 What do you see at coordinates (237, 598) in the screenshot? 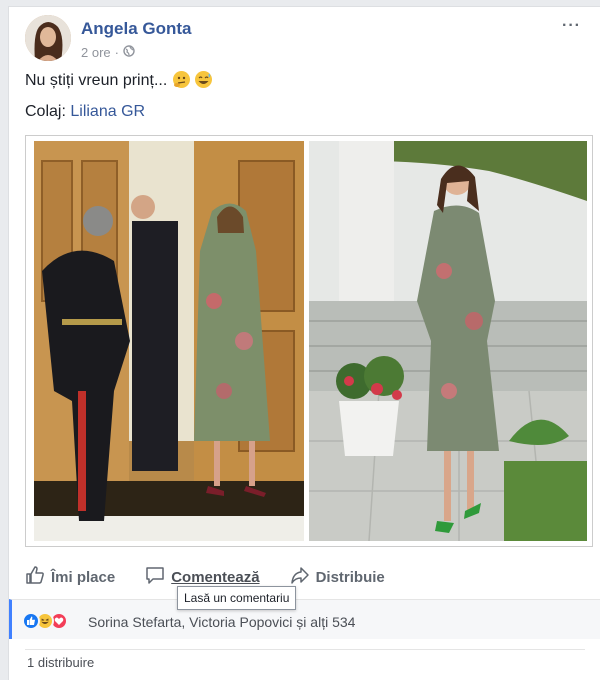
I see `comment-tooltip: Lasă un comentariu` at bounding box center [237, 598].